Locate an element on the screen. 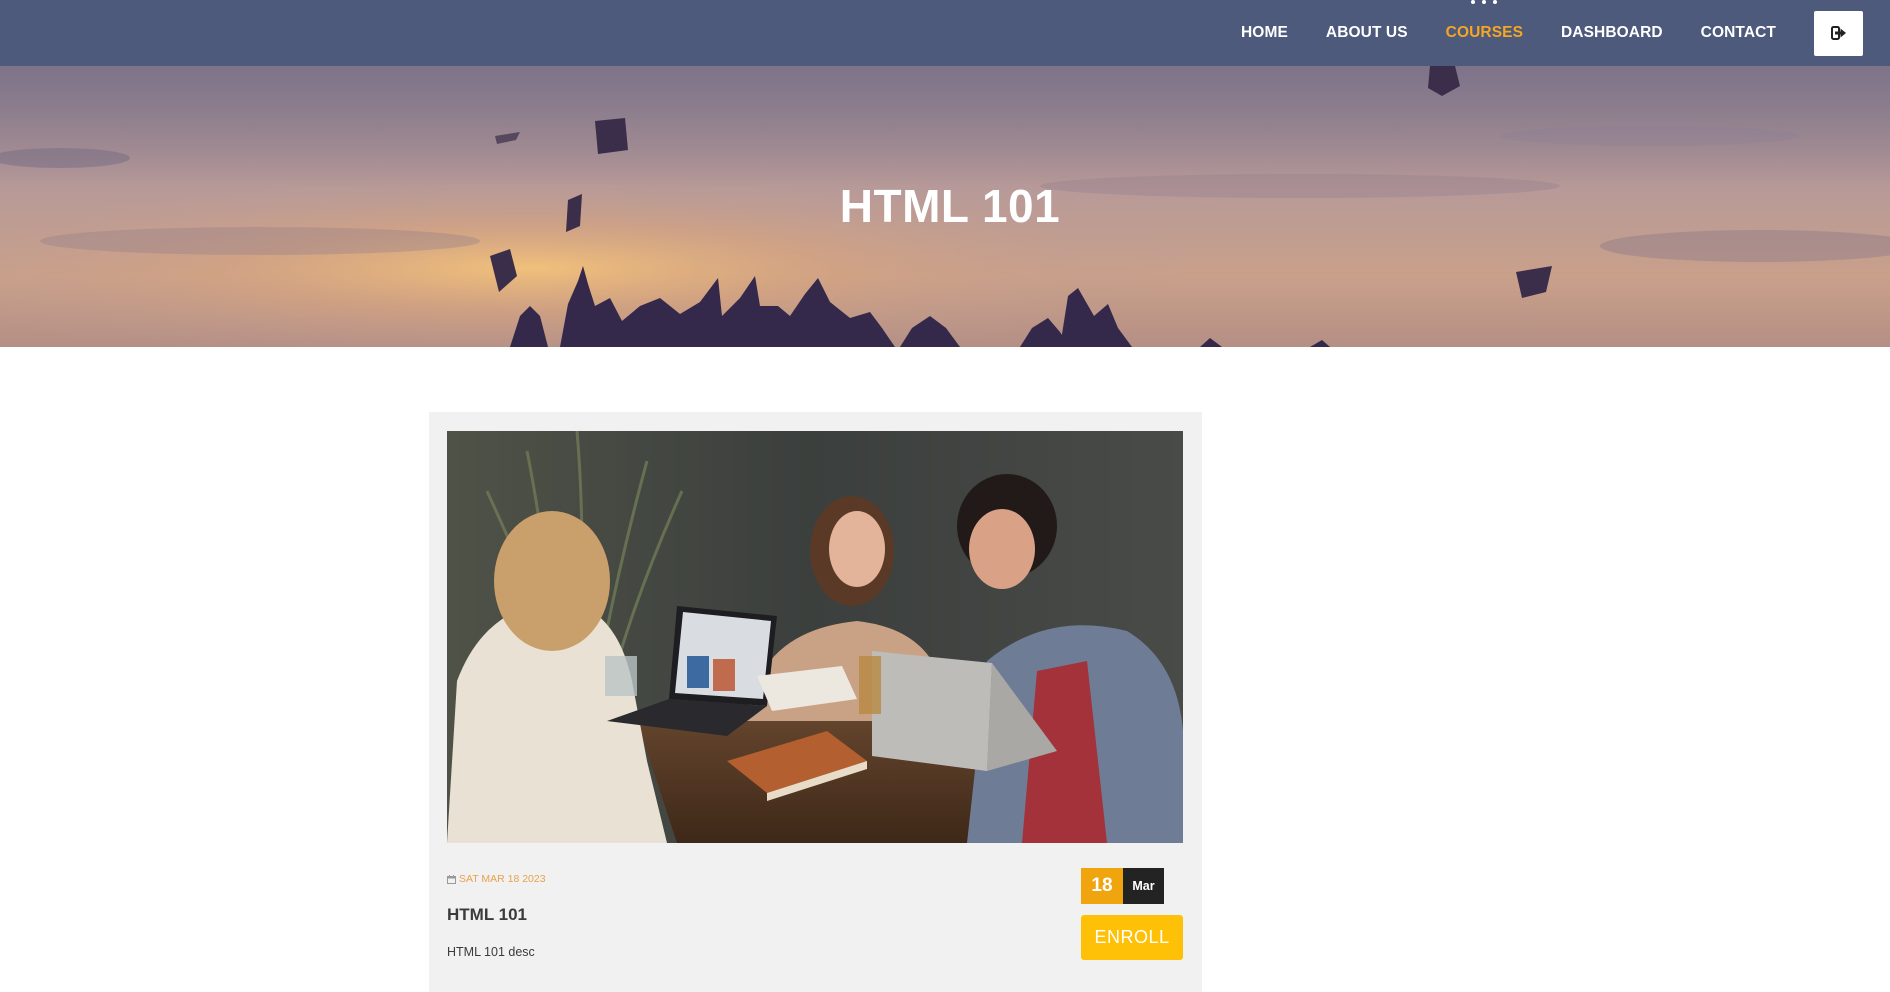 The width and height of the screenshot is (1890, 992). date-badge: 18 Mar is located at coordinates (1122, 886).